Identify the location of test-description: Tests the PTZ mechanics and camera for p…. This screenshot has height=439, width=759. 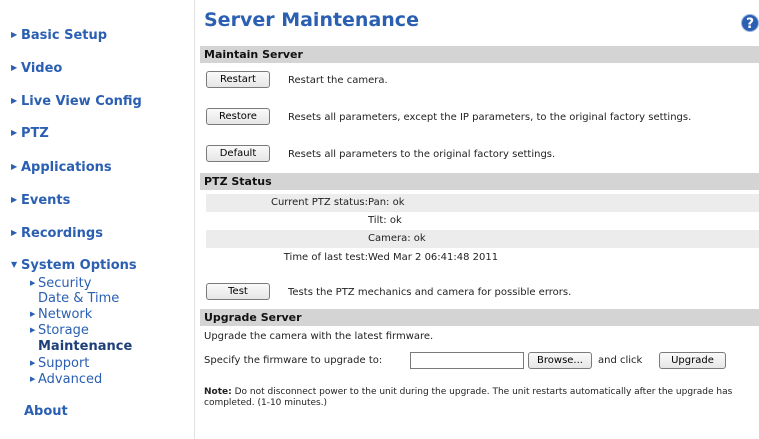
(430, 292).